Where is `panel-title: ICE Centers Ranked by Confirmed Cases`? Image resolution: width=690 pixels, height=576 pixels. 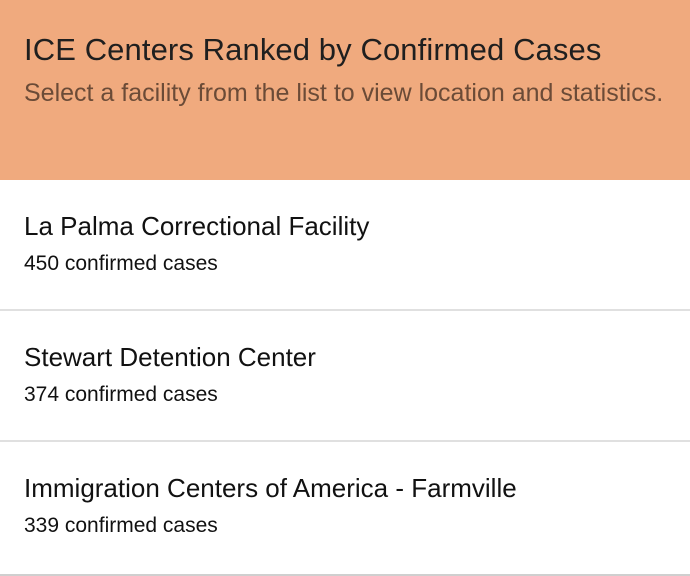 panel-title: ICE Centers Ranked by Confirmed Cases is located at coordinates (313, 49).